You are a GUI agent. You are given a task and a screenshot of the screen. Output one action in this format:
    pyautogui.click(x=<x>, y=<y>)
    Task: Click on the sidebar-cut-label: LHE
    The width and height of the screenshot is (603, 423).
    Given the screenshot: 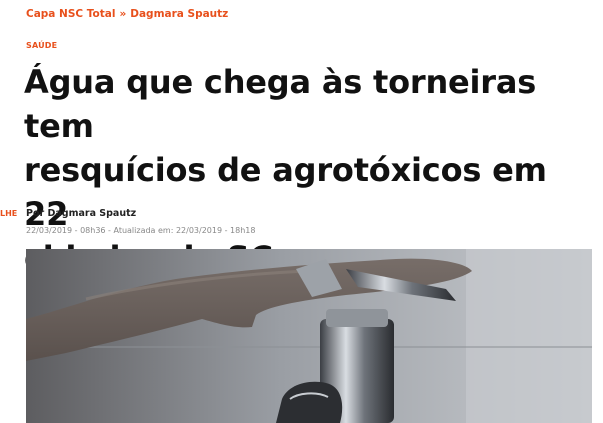 What is the action you would take?
    pyautogui.click(x=9, y=213)
    